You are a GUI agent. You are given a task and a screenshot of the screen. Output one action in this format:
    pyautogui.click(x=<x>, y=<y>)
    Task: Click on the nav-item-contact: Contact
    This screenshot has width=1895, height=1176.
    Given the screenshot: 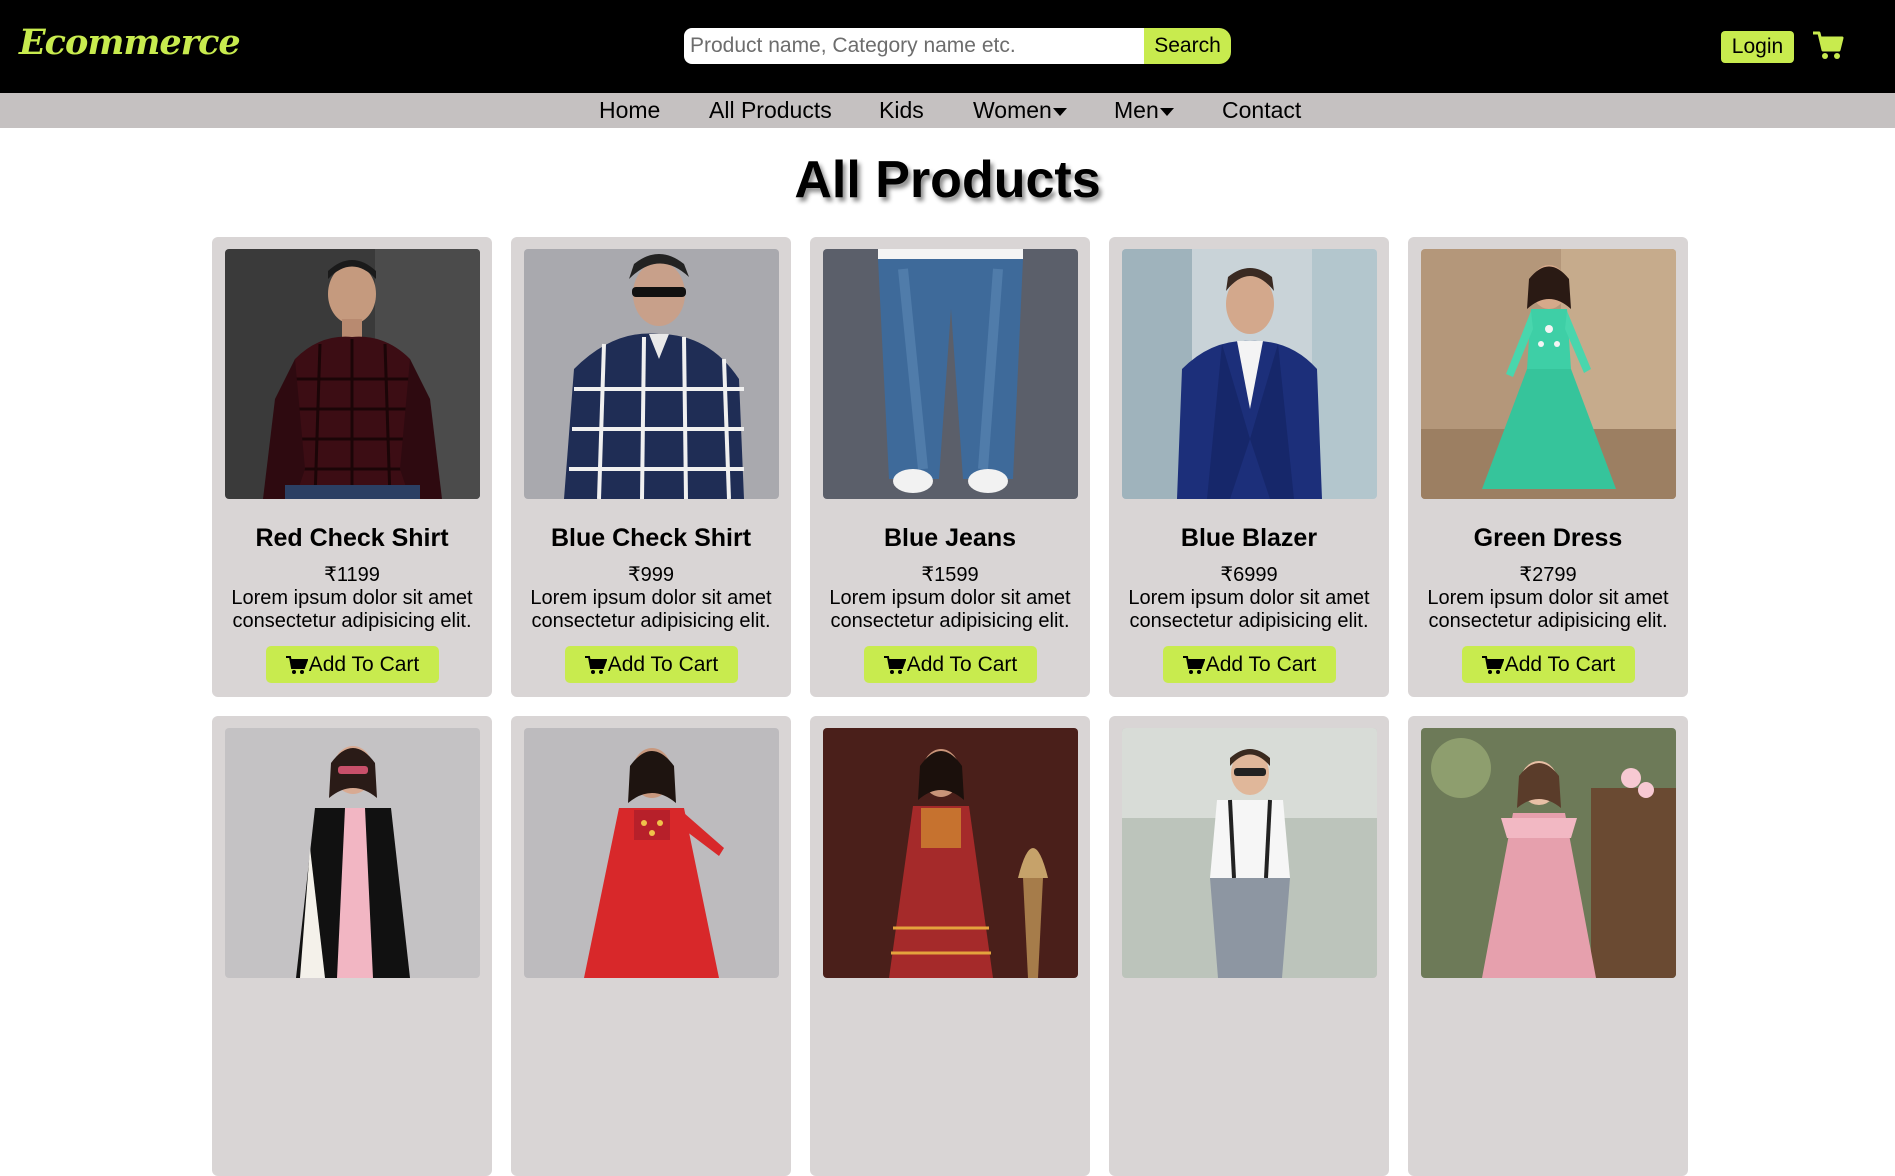 What is the action you would take?
    pyautogui.click(x=1261, y=110)
    